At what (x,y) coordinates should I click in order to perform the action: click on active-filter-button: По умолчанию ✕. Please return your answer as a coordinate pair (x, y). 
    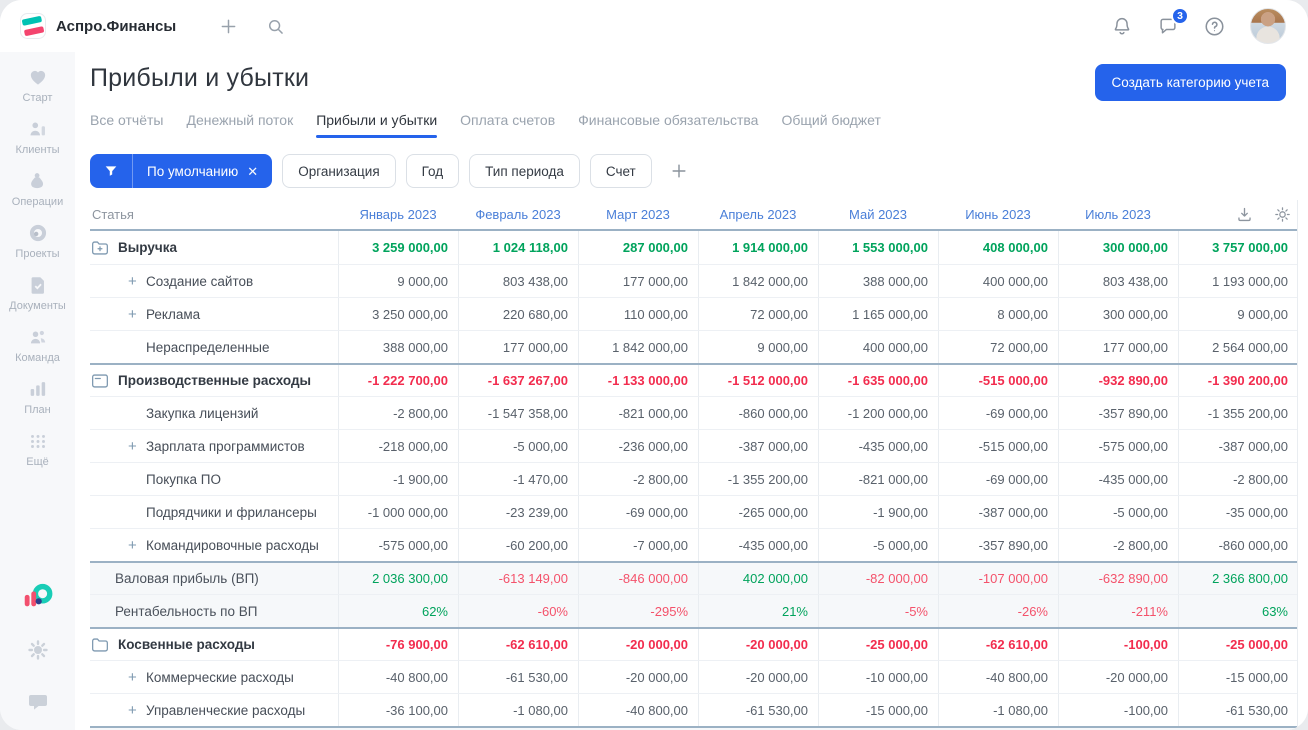
    Looking at the image, I should click on (181, 171).